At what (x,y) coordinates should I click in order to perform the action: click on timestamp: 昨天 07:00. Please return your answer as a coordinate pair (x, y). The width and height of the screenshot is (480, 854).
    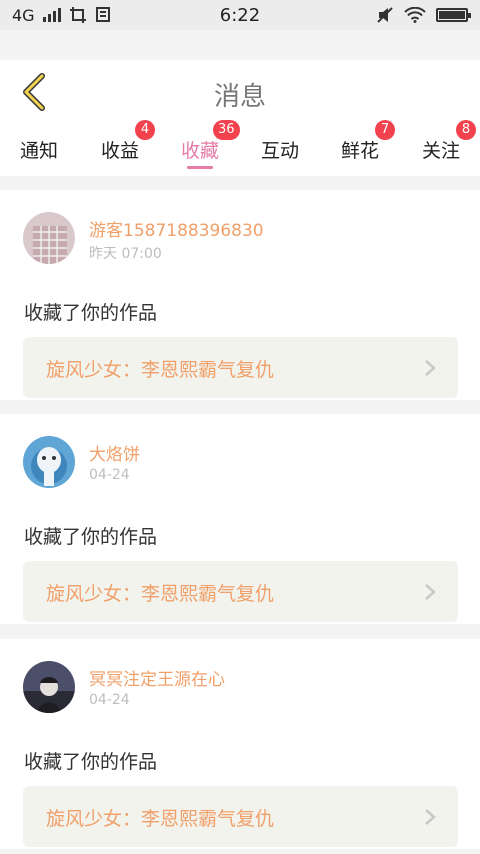
    Looking at the image, I should click on (125, 254).